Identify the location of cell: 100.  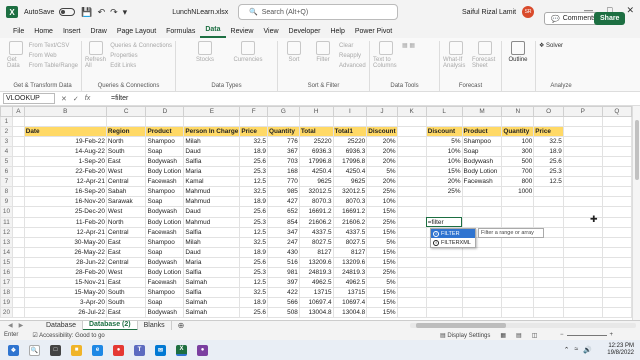
(518, 142).